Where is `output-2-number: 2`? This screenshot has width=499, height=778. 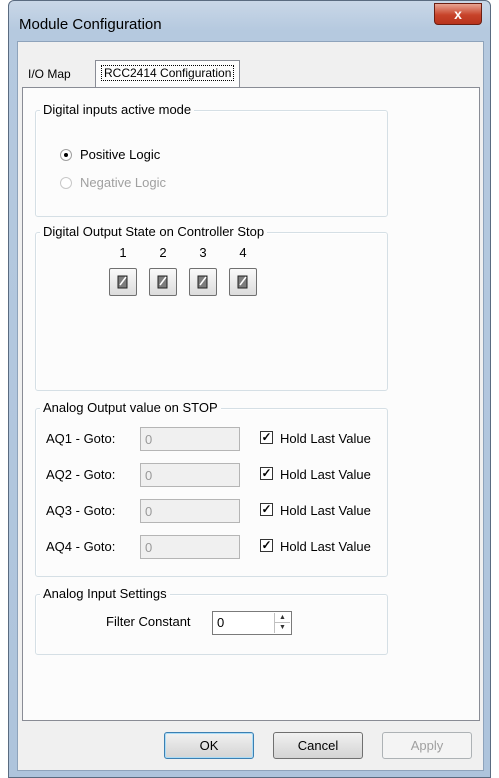 output-2-number: 2 is located at coordinates (163, 252).